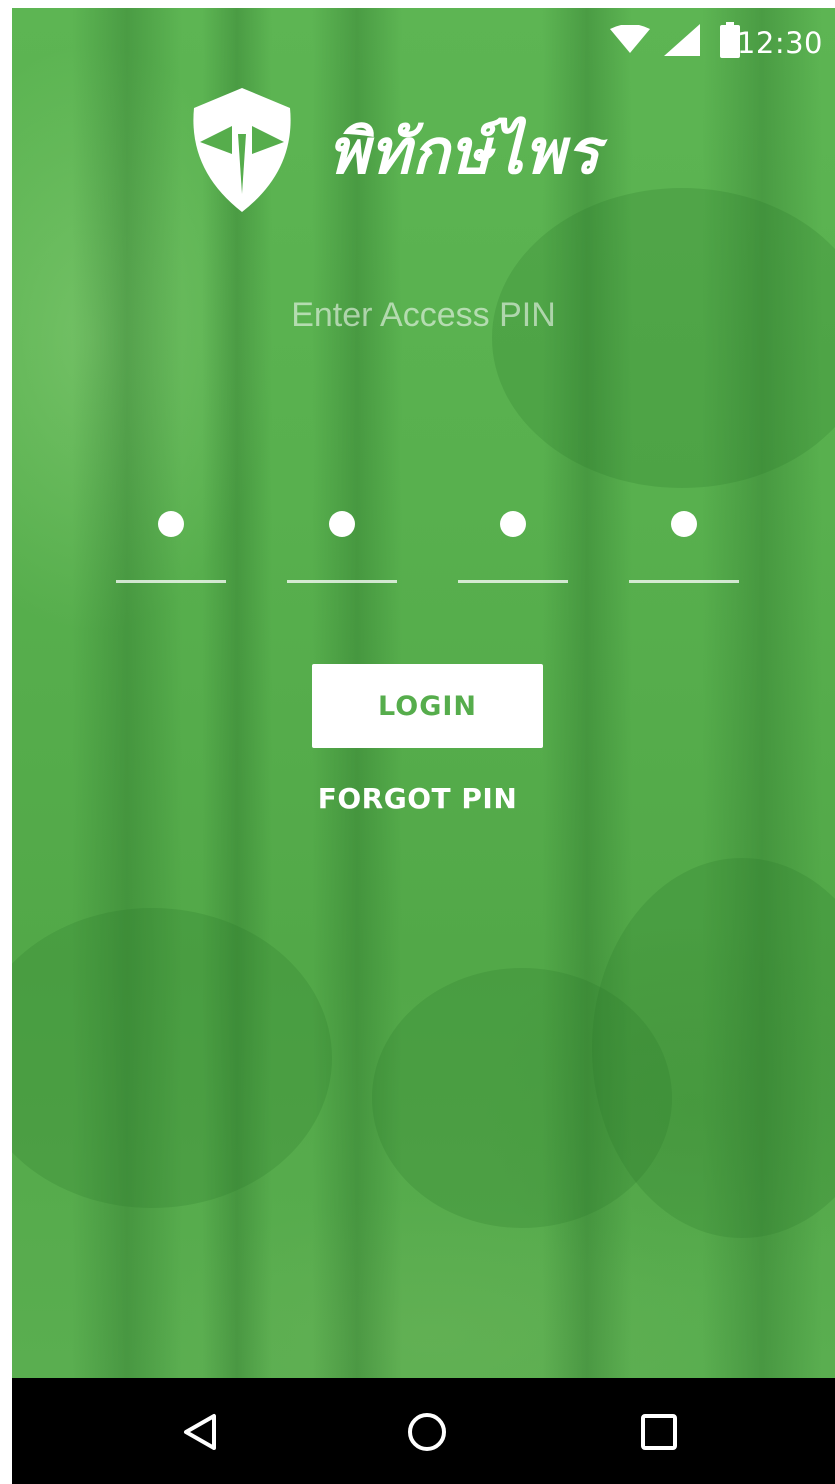  What do you see at coordinates (427, 706) in the screenshot?
I see `login-button: LOGIN` at bounding box center [427, 706].